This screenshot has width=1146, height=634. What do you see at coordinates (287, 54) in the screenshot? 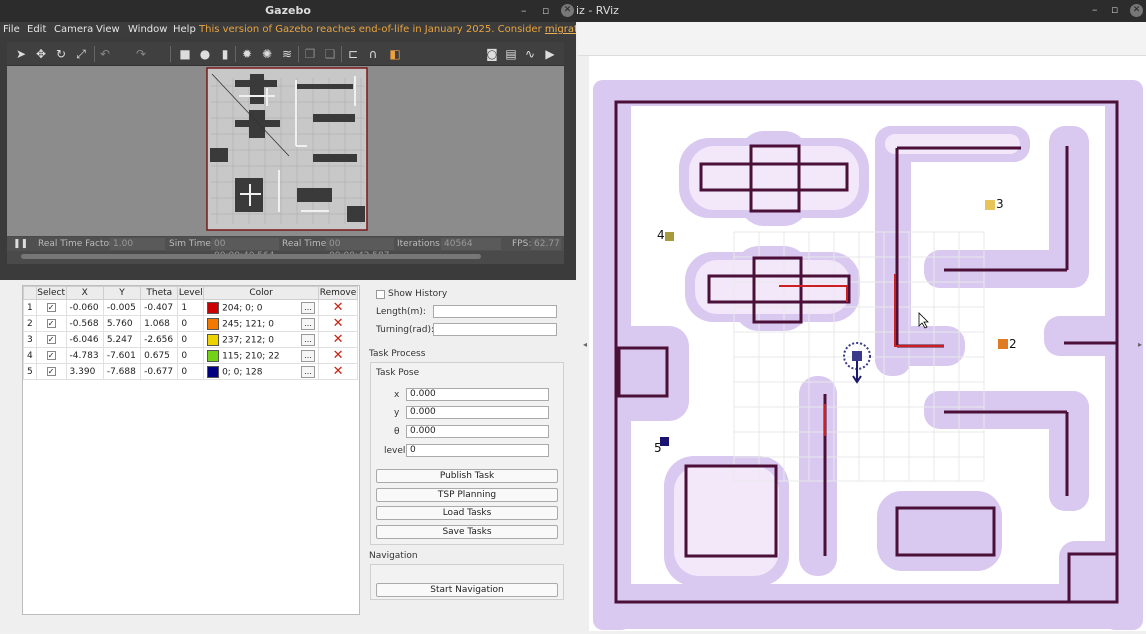
I see `directional-light-icon: ≋` at bounding box center [287, 54].